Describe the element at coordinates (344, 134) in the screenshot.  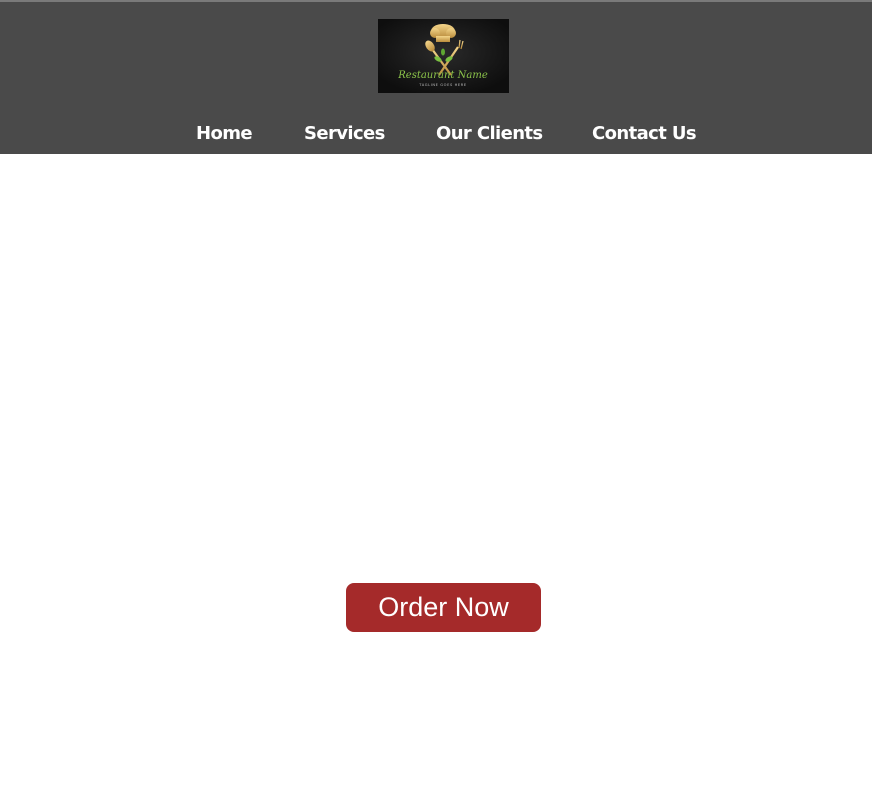
I see `nav-item-services: Services` at that location.